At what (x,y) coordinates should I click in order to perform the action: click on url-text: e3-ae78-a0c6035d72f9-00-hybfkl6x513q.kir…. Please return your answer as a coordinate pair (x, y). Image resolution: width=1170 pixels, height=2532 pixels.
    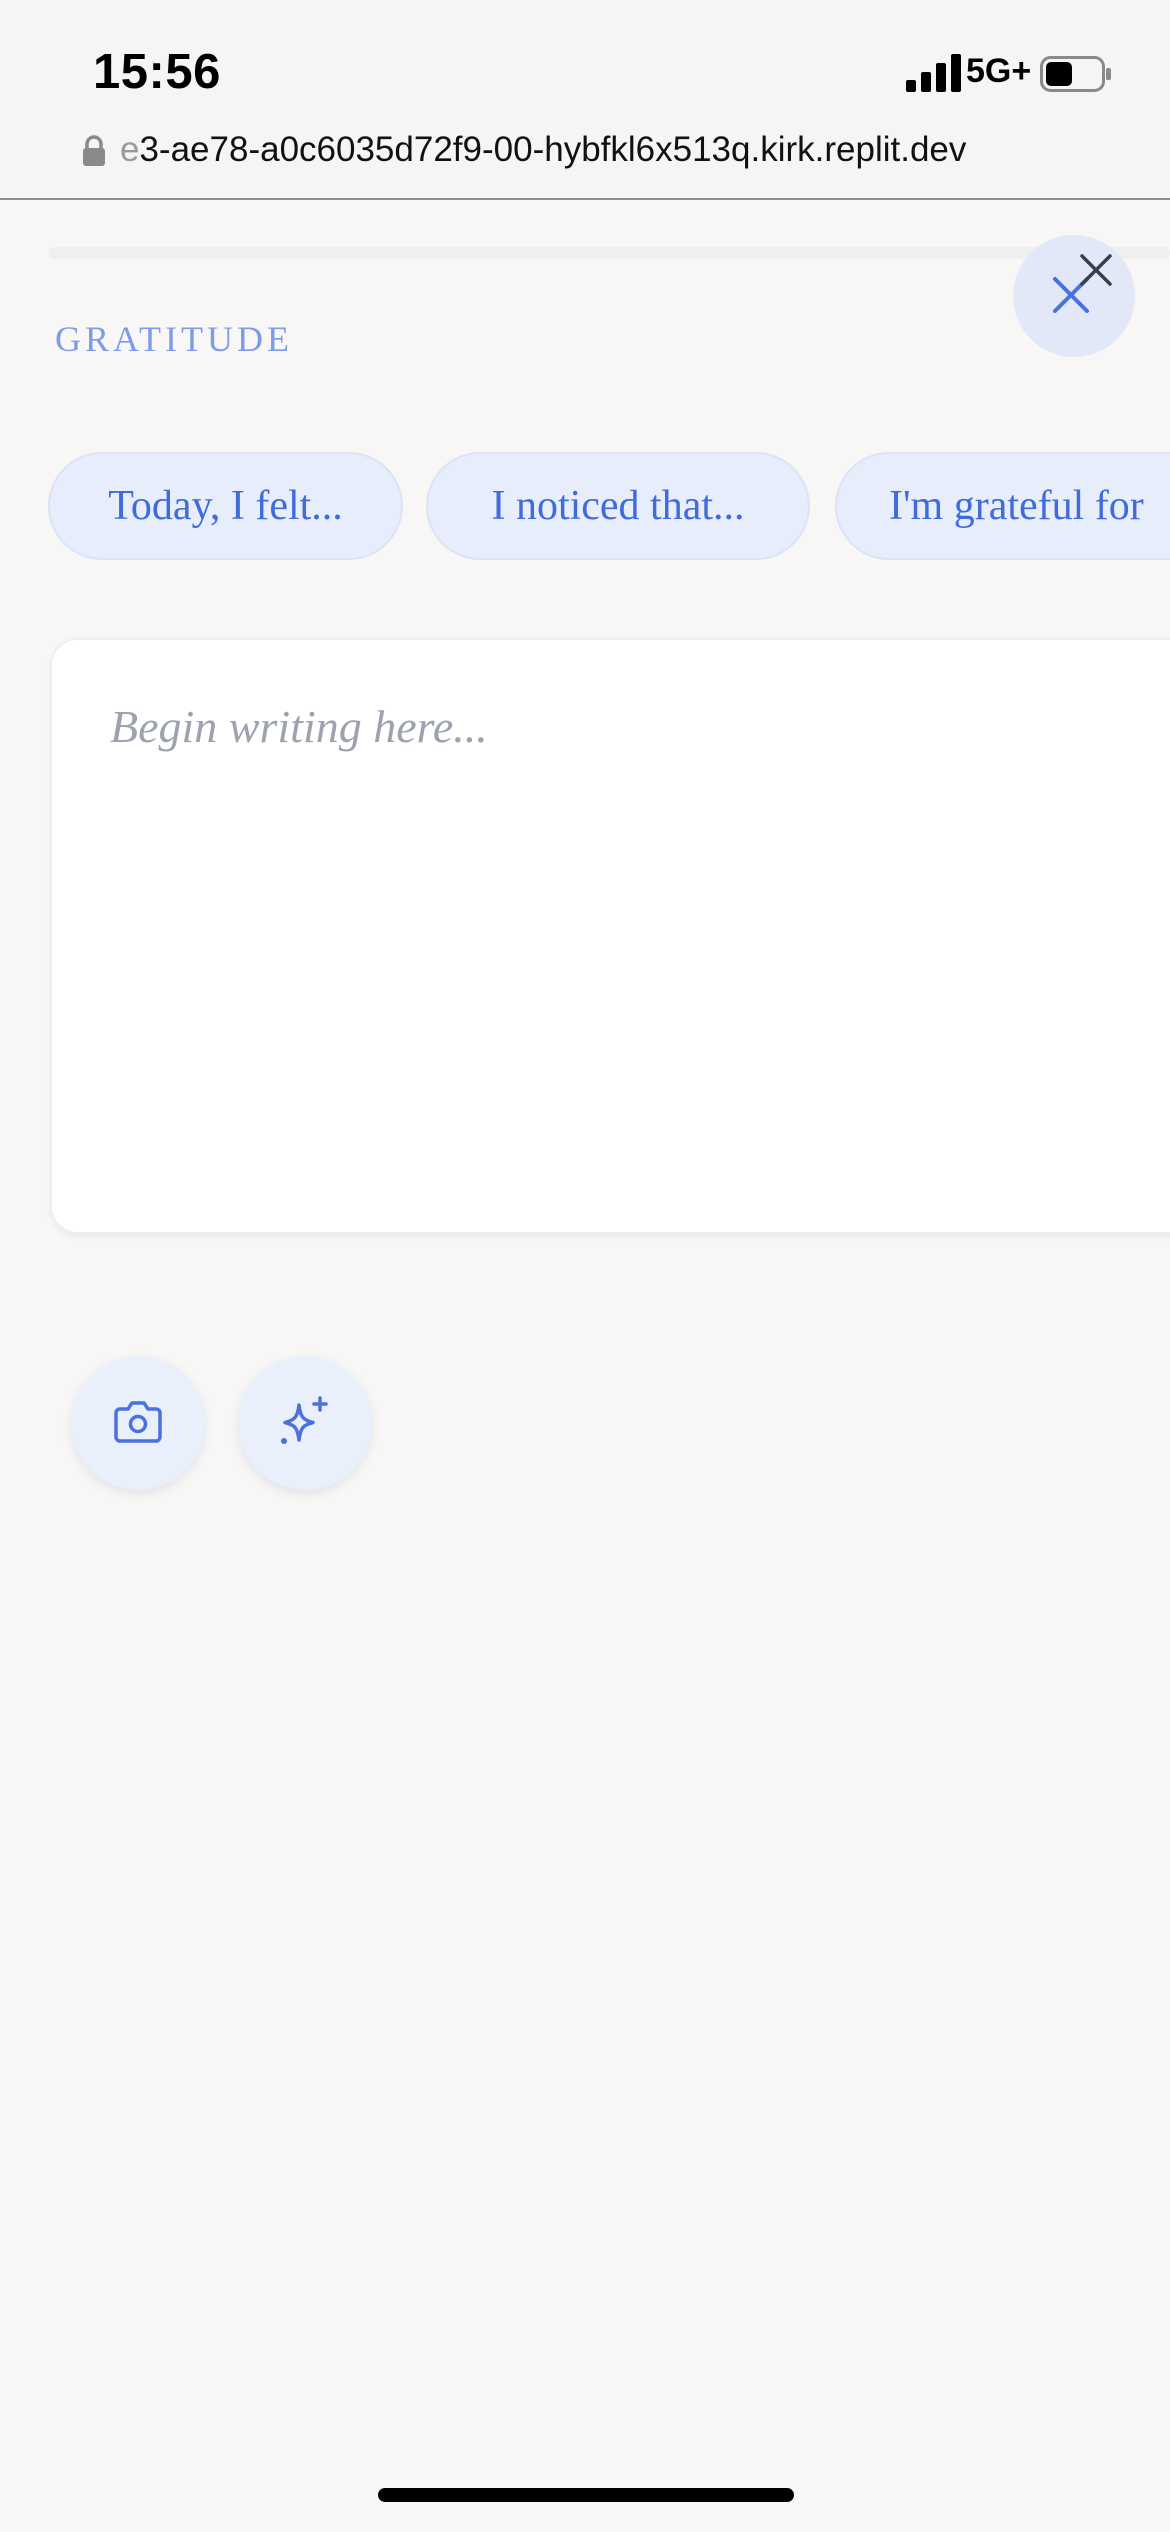
    Looking at the image, I should click on (543, 150).